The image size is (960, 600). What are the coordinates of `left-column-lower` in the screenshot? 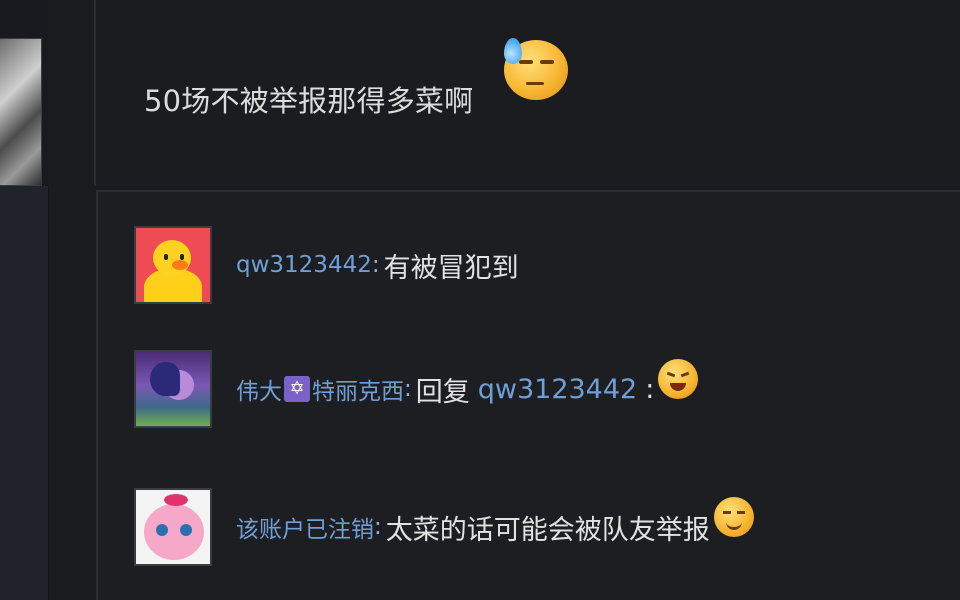 It's located at (24, 393).